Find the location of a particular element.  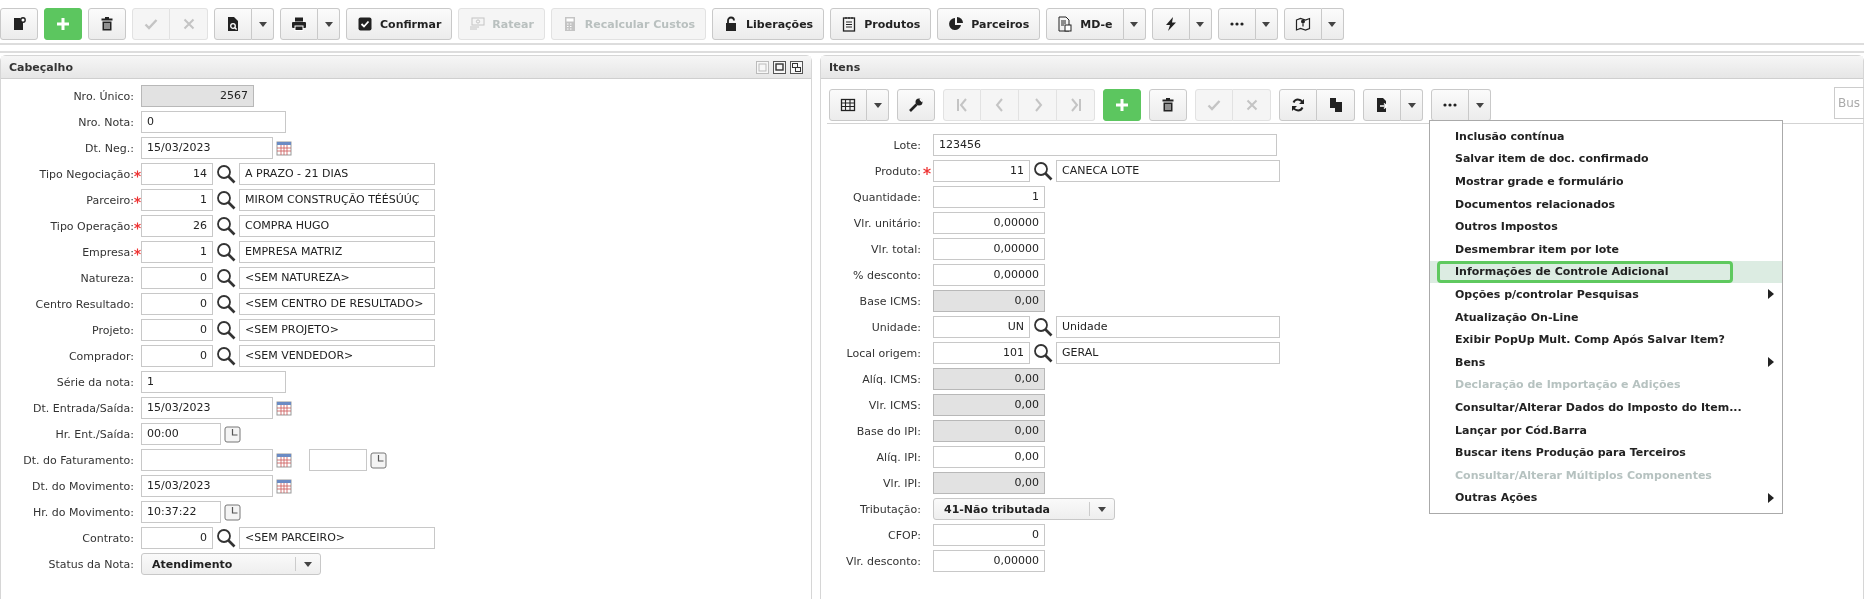

document-button is located at coordinates (19, 24).